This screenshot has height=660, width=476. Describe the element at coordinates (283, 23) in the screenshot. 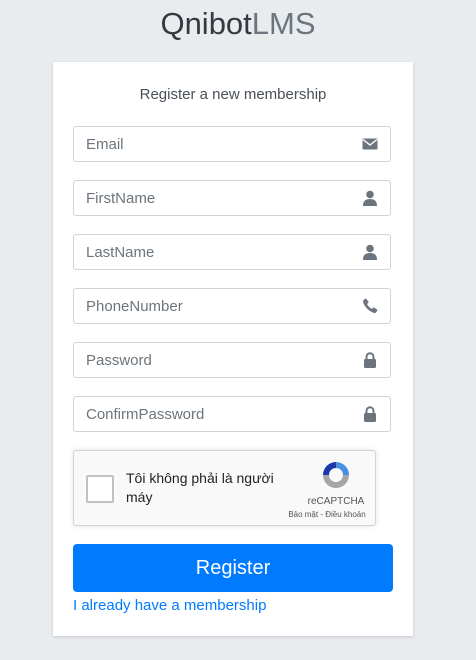

I see `logo-thin: LMS` at that location.